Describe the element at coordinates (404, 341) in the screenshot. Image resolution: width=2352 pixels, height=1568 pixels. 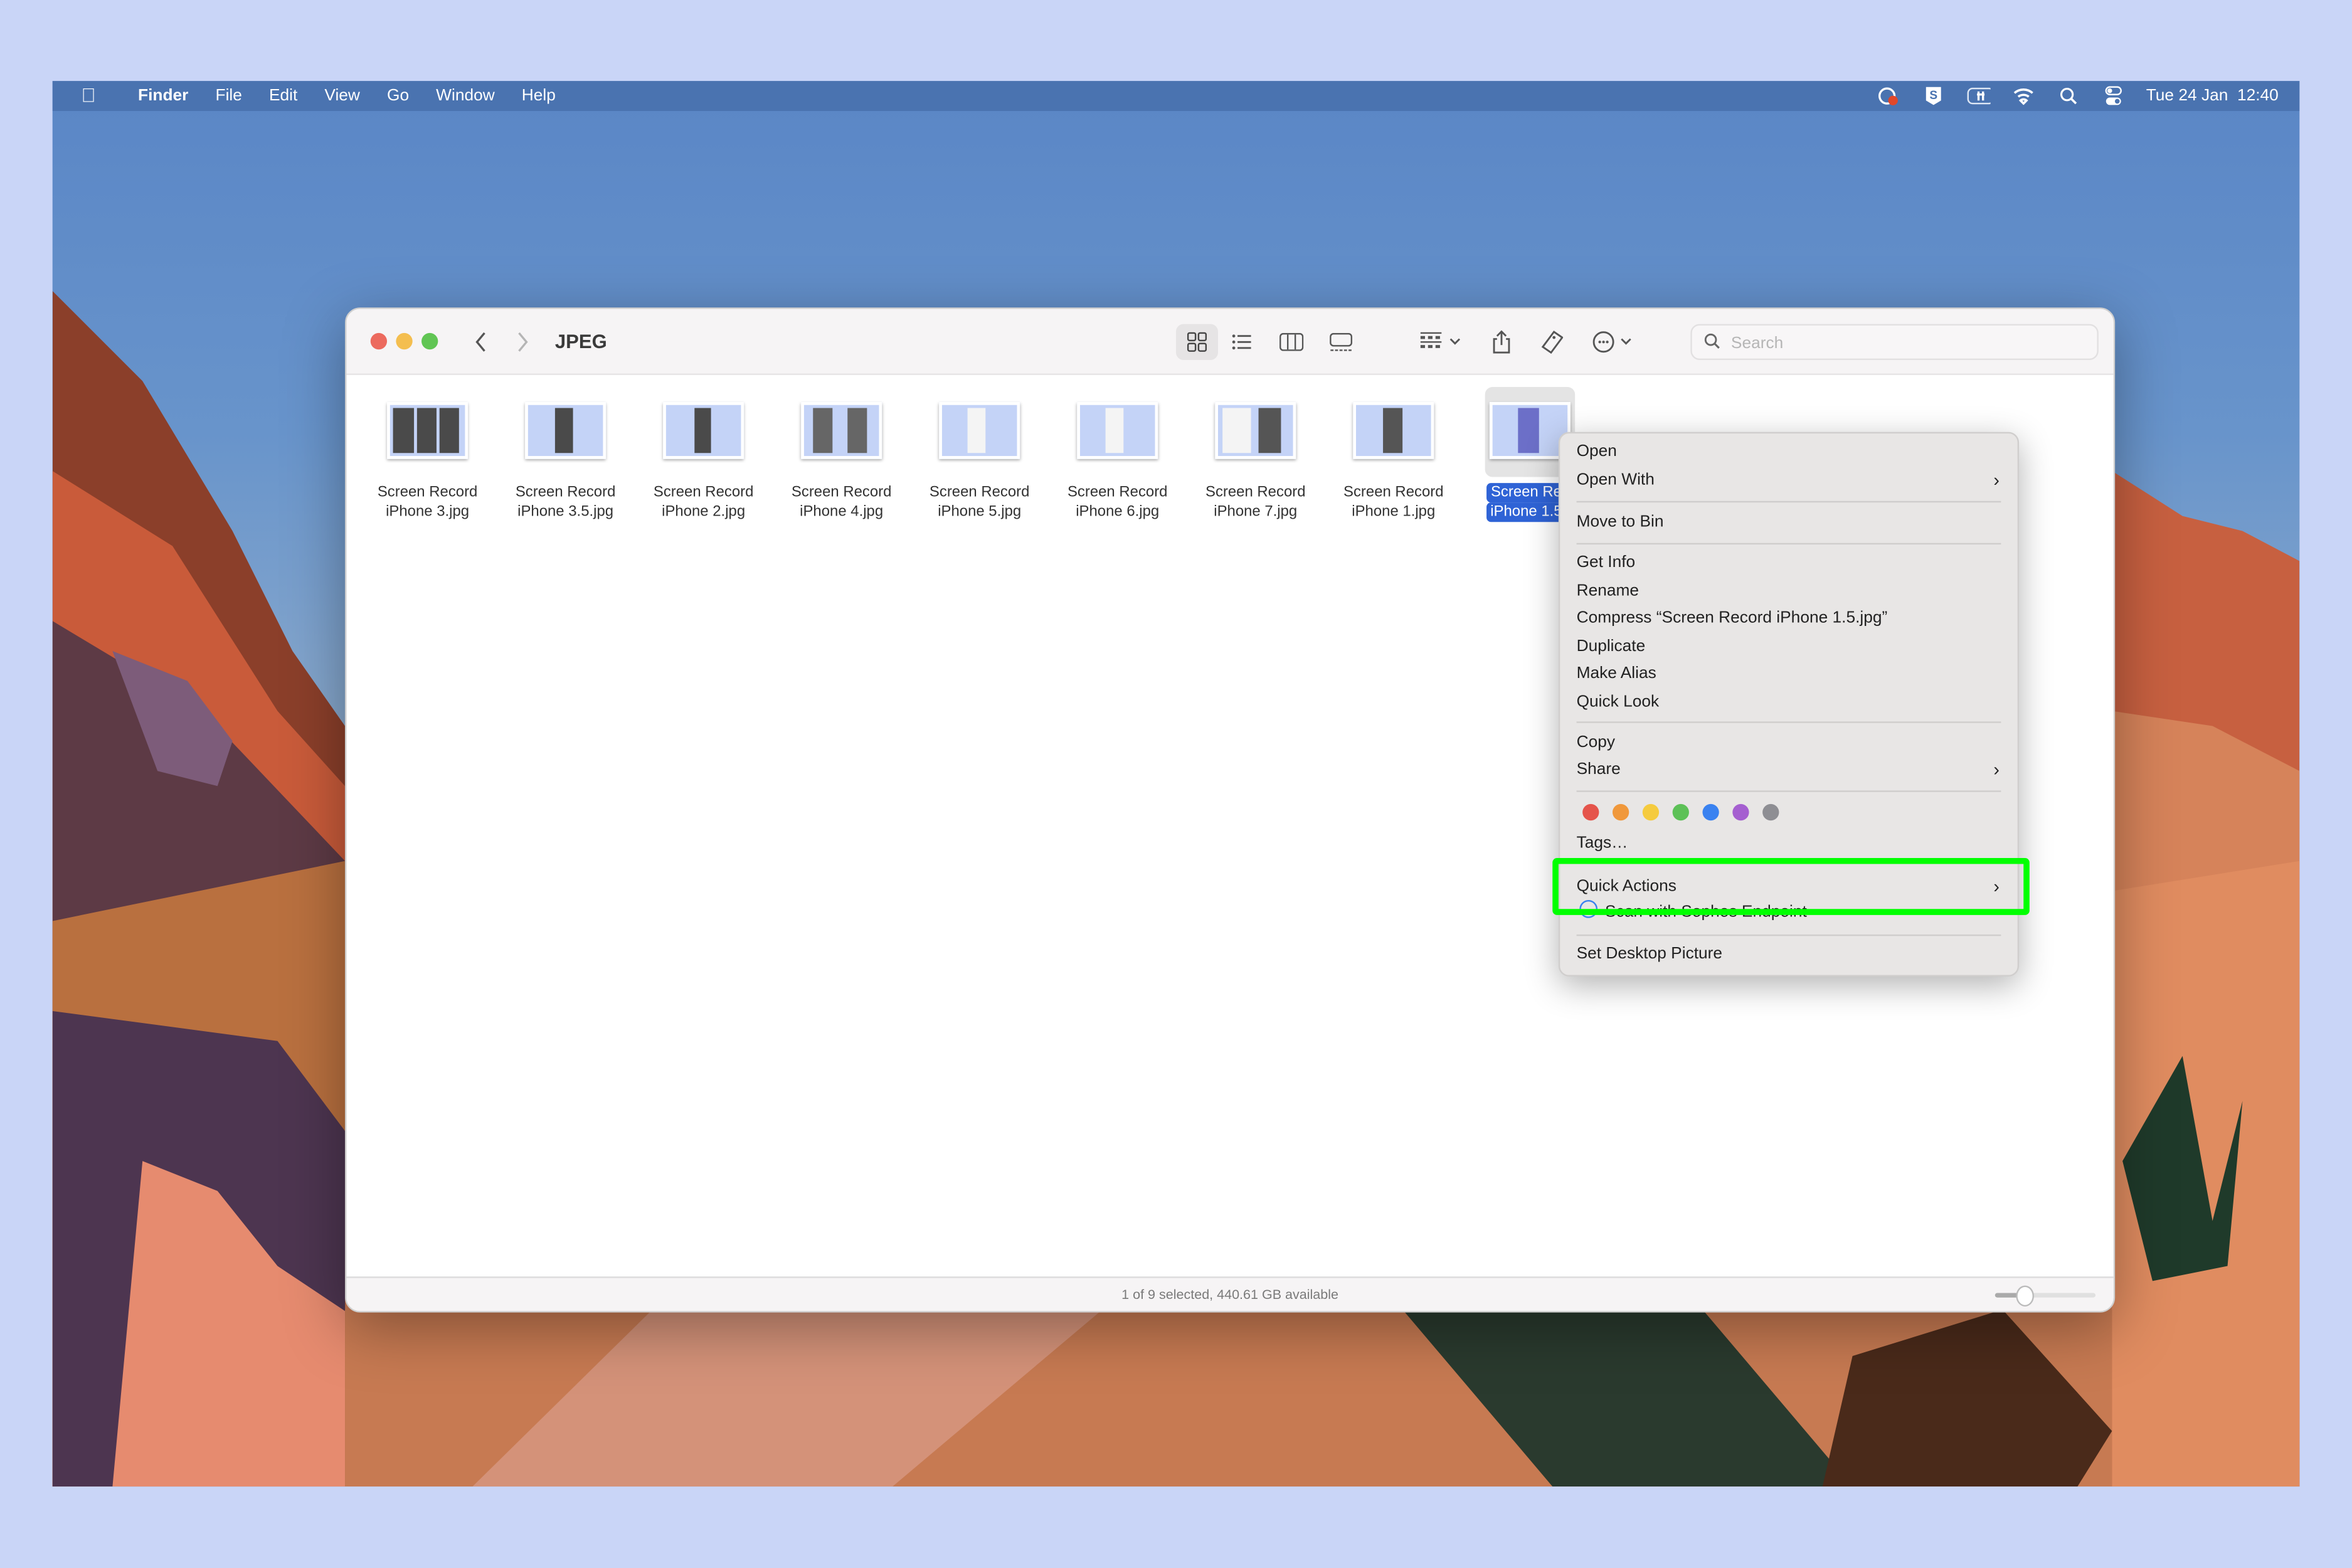
I see `minimize-window-button` at that location.